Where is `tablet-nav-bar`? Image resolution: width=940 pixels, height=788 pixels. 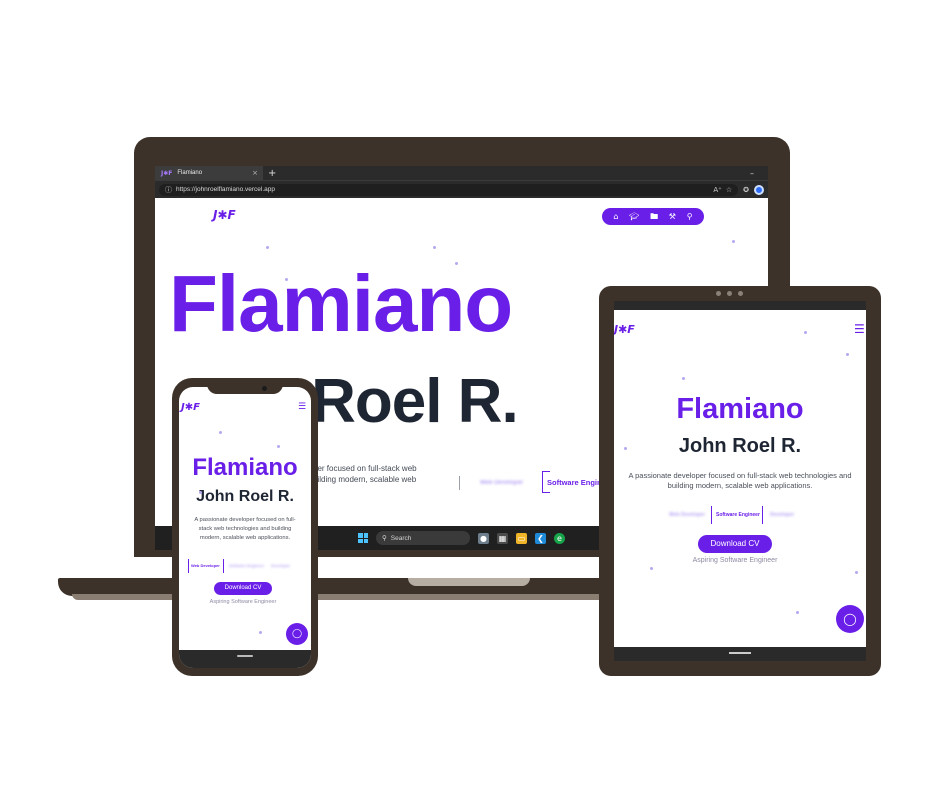
tablet-nav-bar is located at coordinates (740, 654).